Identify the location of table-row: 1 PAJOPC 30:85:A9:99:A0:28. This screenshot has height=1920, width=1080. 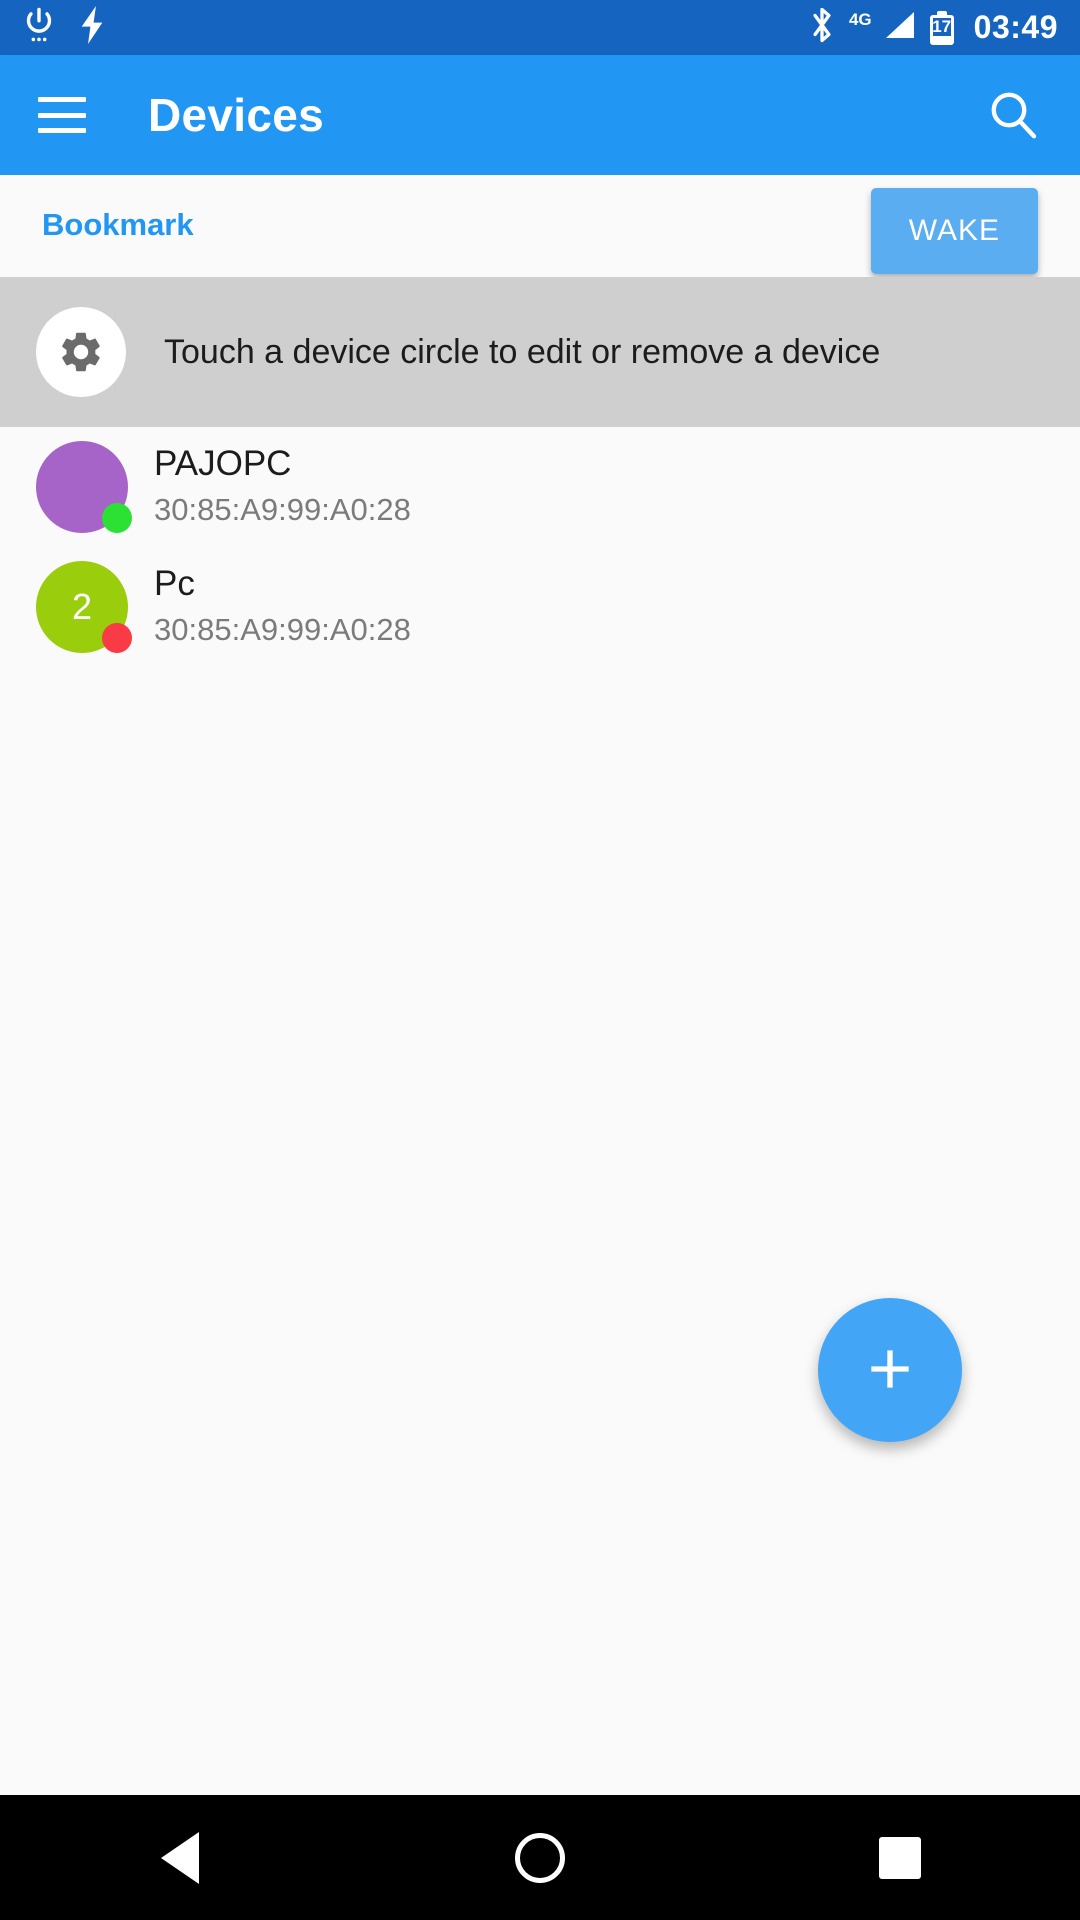
(540, 487).